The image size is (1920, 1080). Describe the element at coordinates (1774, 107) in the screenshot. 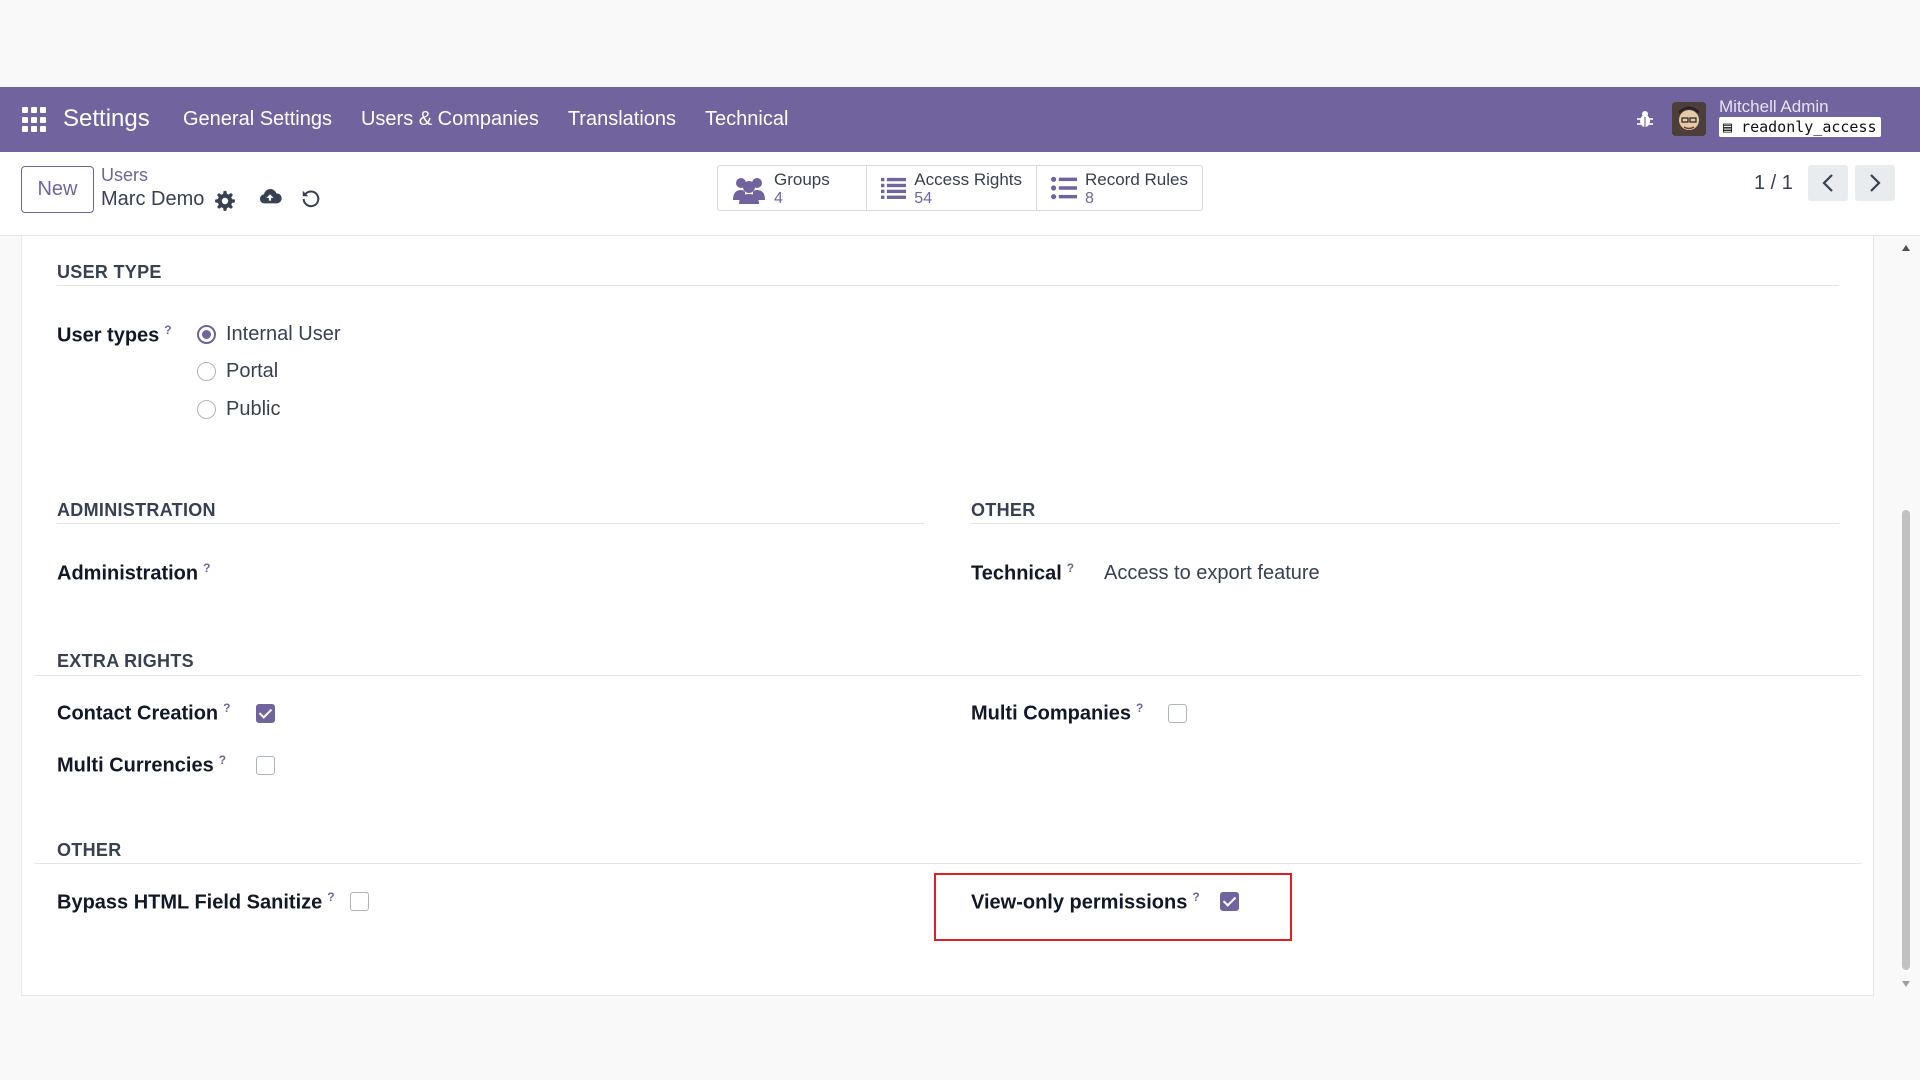

I see `user-name: Mitchell Admin` at that location.